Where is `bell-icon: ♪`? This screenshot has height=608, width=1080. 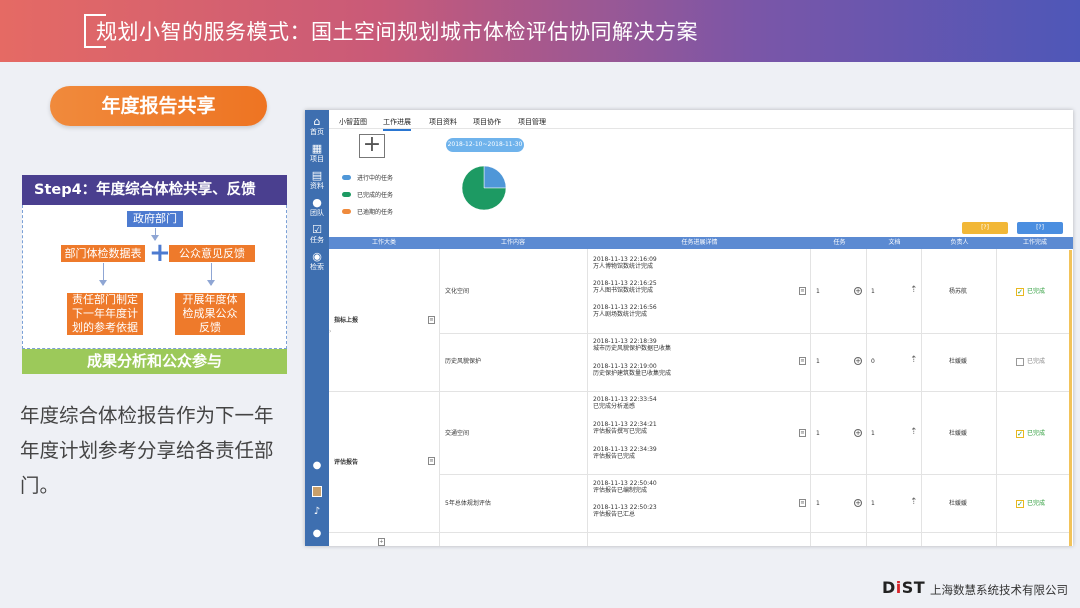 bell-icon: ♪ is located at coordinates (317, 512).